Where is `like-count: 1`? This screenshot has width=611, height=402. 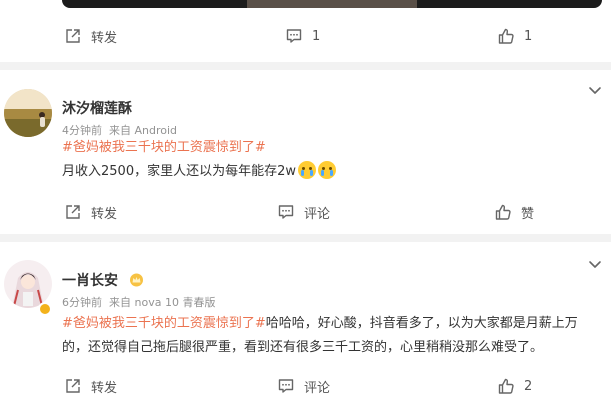 like-count: 1 is located at coordinates (528, 36).